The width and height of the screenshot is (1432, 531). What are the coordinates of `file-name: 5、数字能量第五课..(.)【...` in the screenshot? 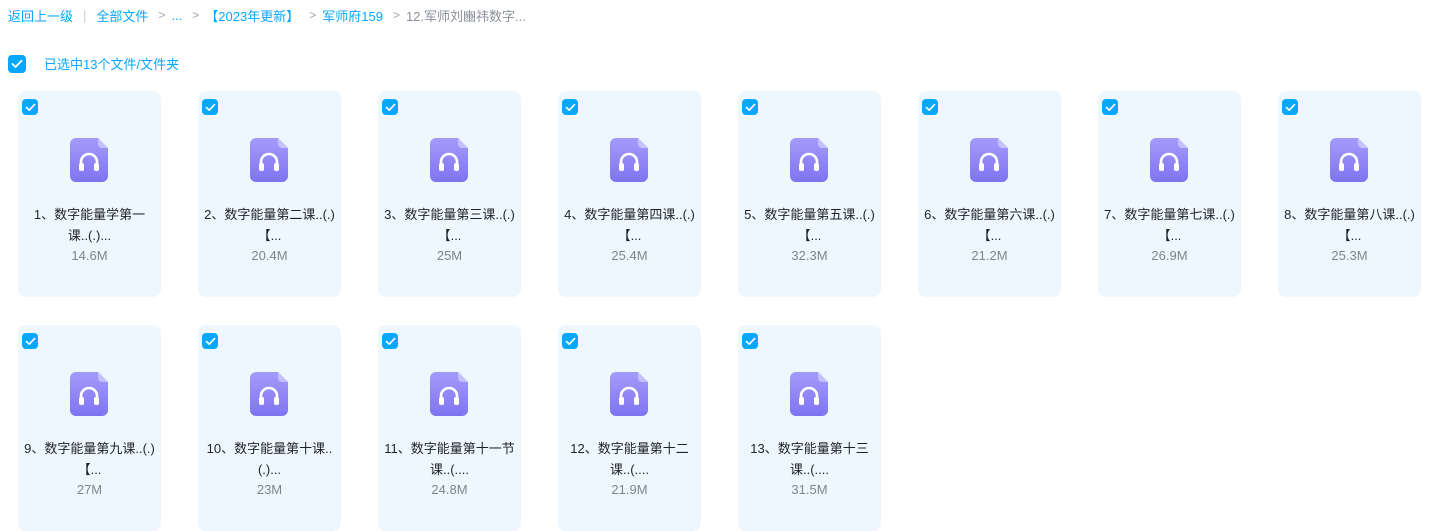 It's located at (809, 225).